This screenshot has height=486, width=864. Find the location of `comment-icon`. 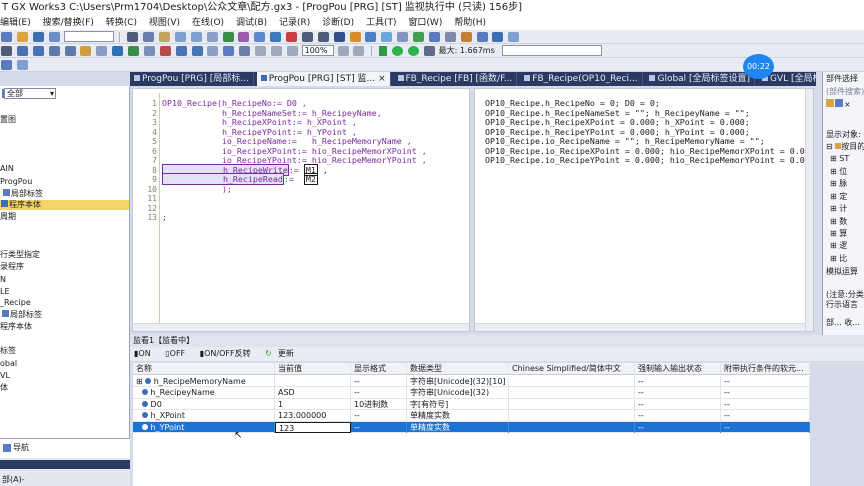

comment-icon is located at coordinates (86, 51).